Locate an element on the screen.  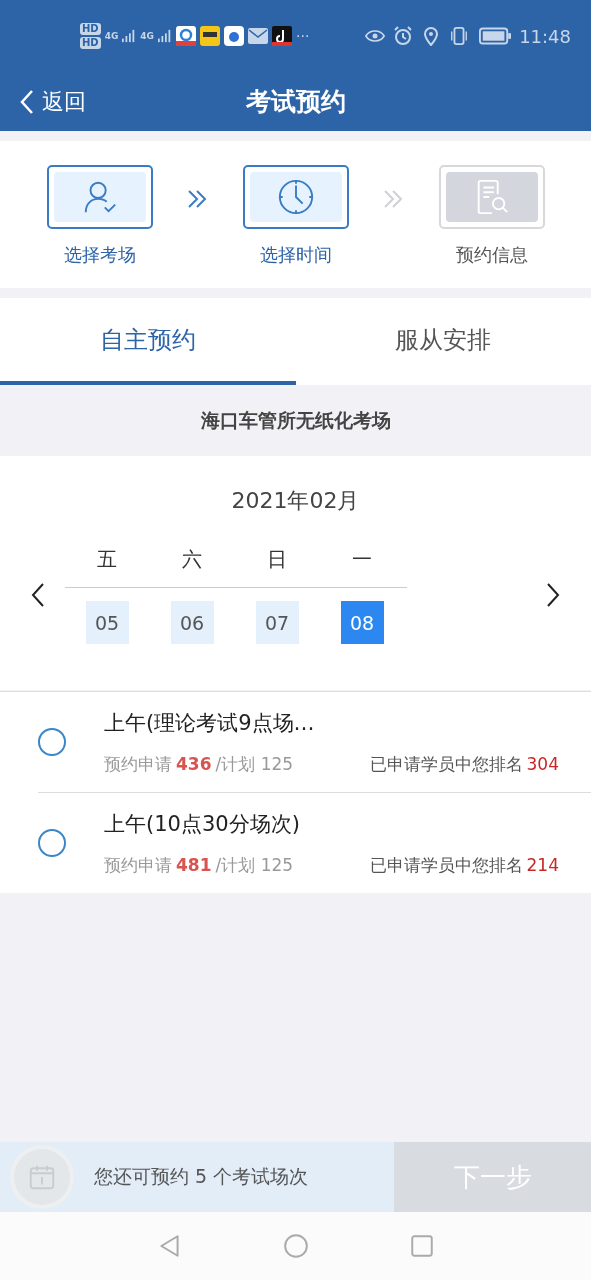
back-icon is located at coordinates (27, 101).